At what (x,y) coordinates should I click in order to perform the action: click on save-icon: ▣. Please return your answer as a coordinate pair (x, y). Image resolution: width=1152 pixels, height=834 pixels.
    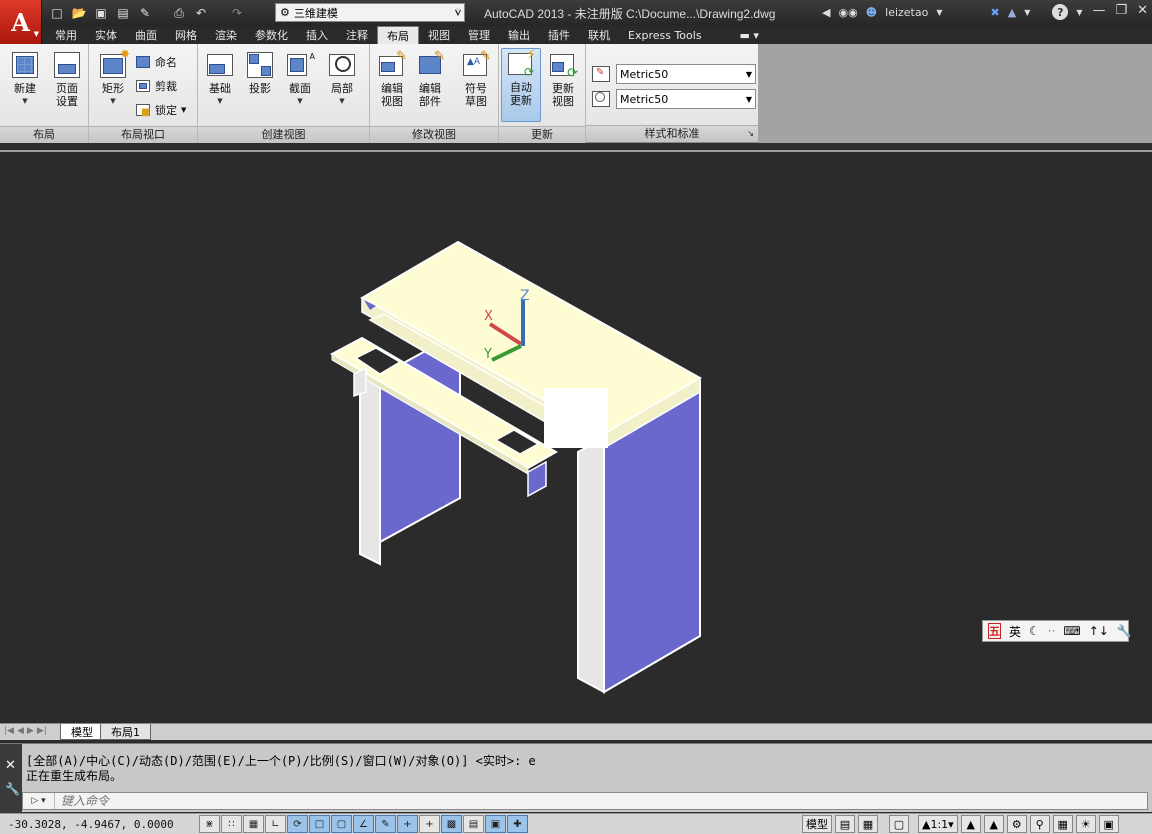
    Looking at the image, I should click on (101, 13).